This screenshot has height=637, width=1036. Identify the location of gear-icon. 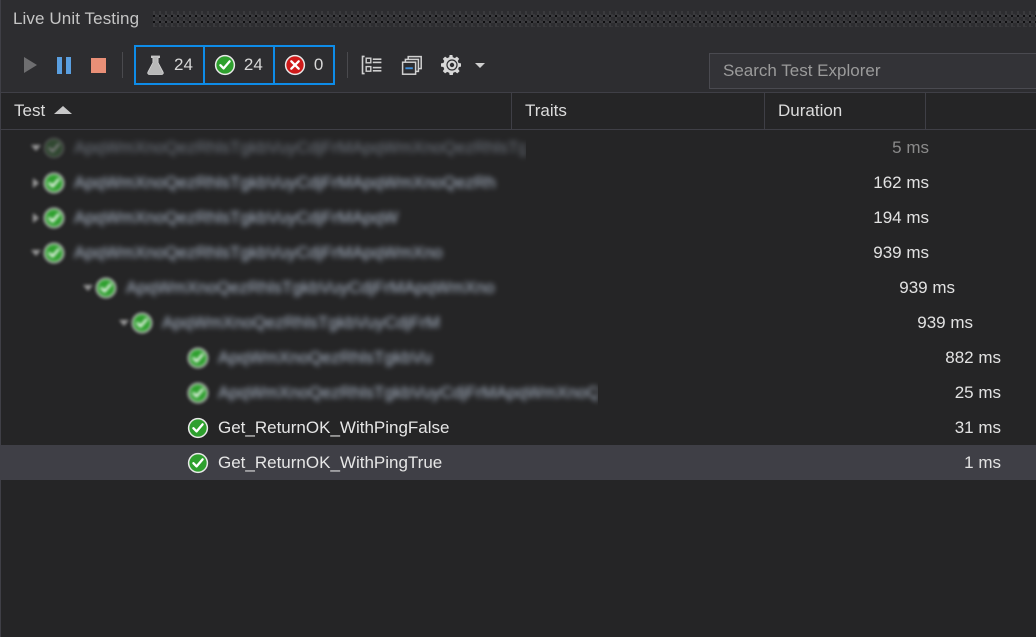
(452, 65).